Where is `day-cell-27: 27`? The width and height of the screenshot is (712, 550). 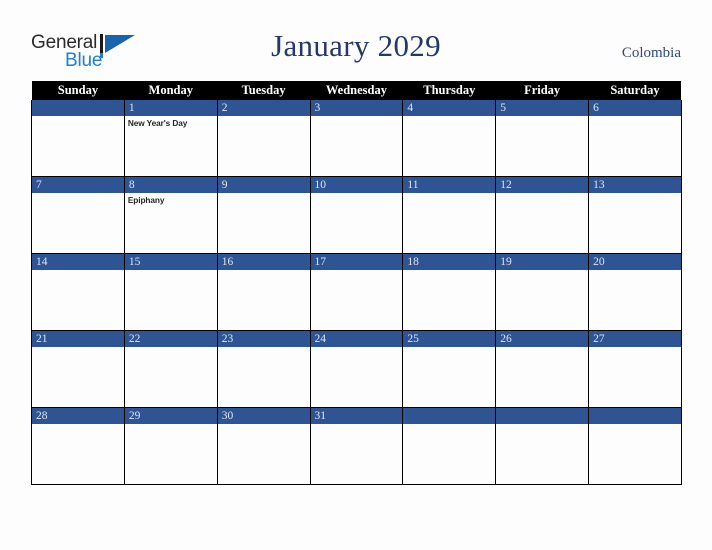 day-cell-27: 27 is located at coordinates (635, 369).